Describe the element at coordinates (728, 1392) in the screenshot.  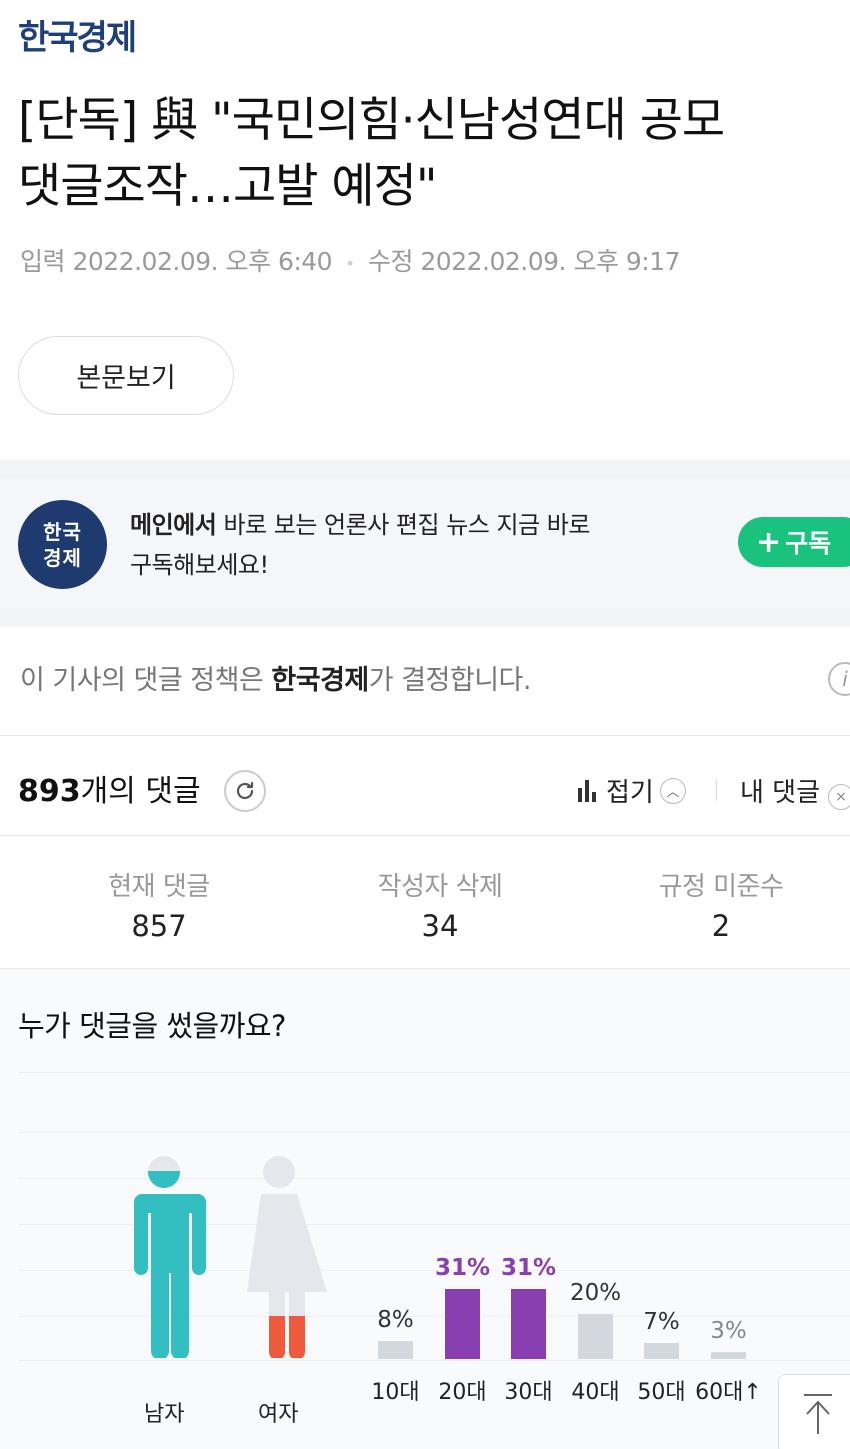
I see `age-category-label: 60대↑` at that location.